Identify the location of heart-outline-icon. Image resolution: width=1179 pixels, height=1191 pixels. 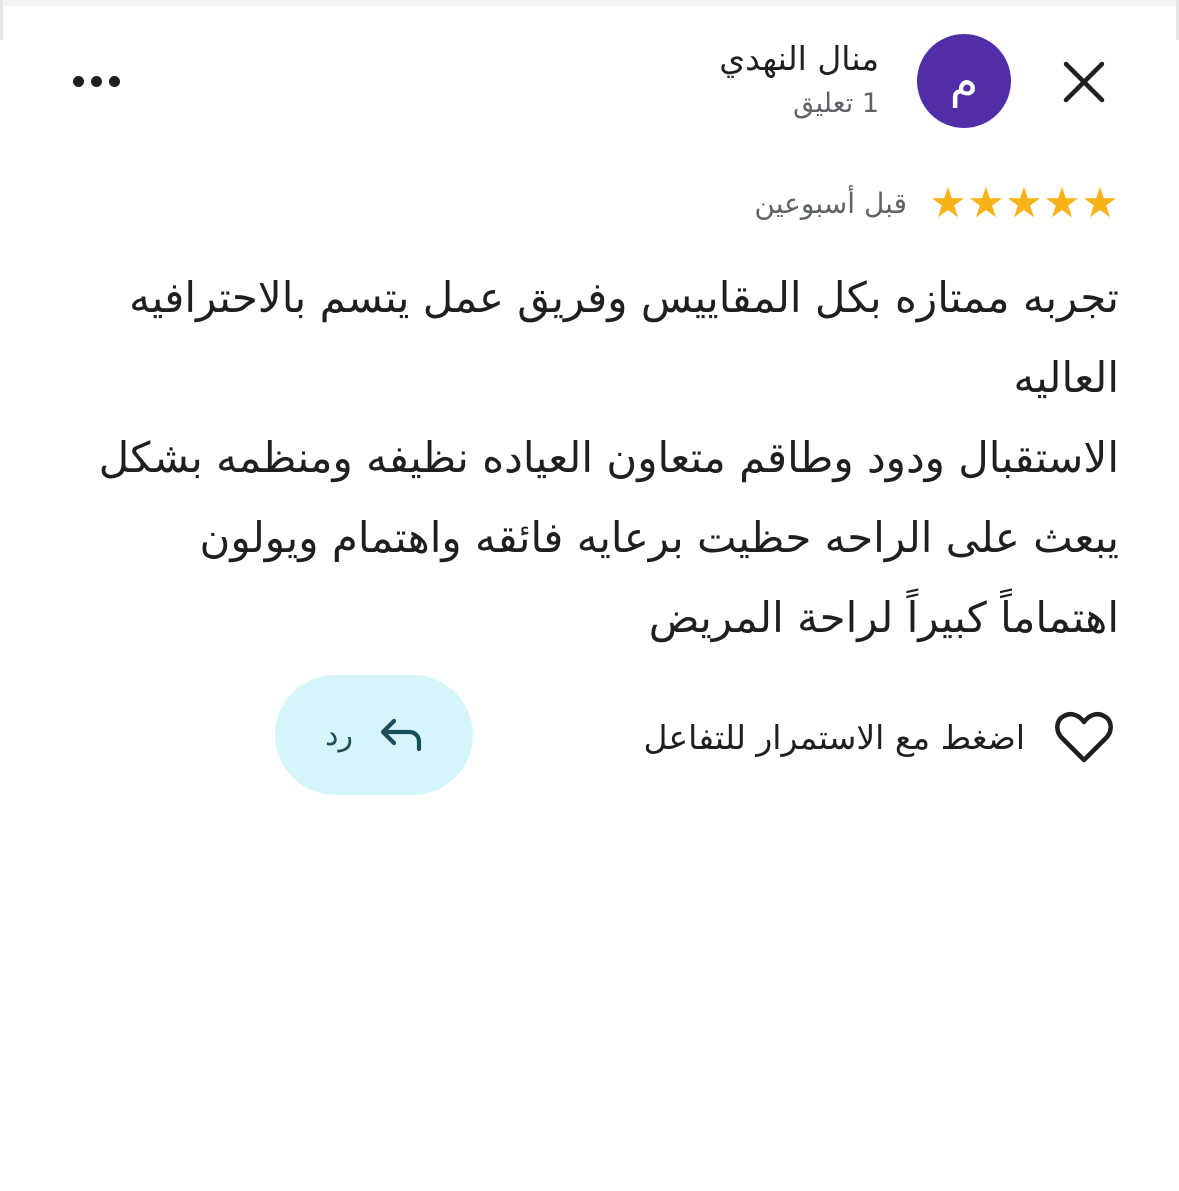
(1084, 737).